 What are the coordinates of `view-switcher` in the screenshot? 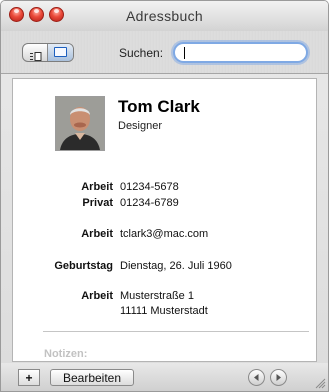 It's located at (48, 52).